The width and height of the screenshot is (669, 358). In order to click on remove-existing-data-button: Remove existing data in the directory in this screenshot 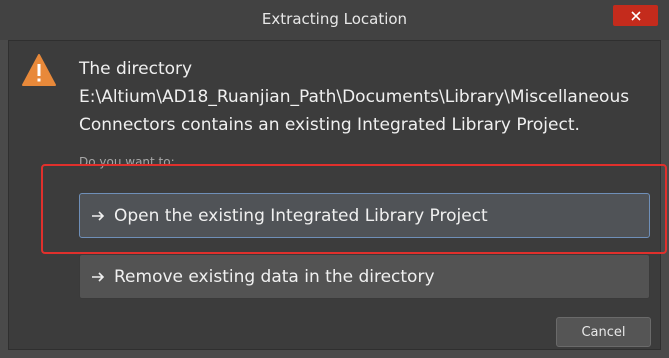, I will do `click(364, 276)`.